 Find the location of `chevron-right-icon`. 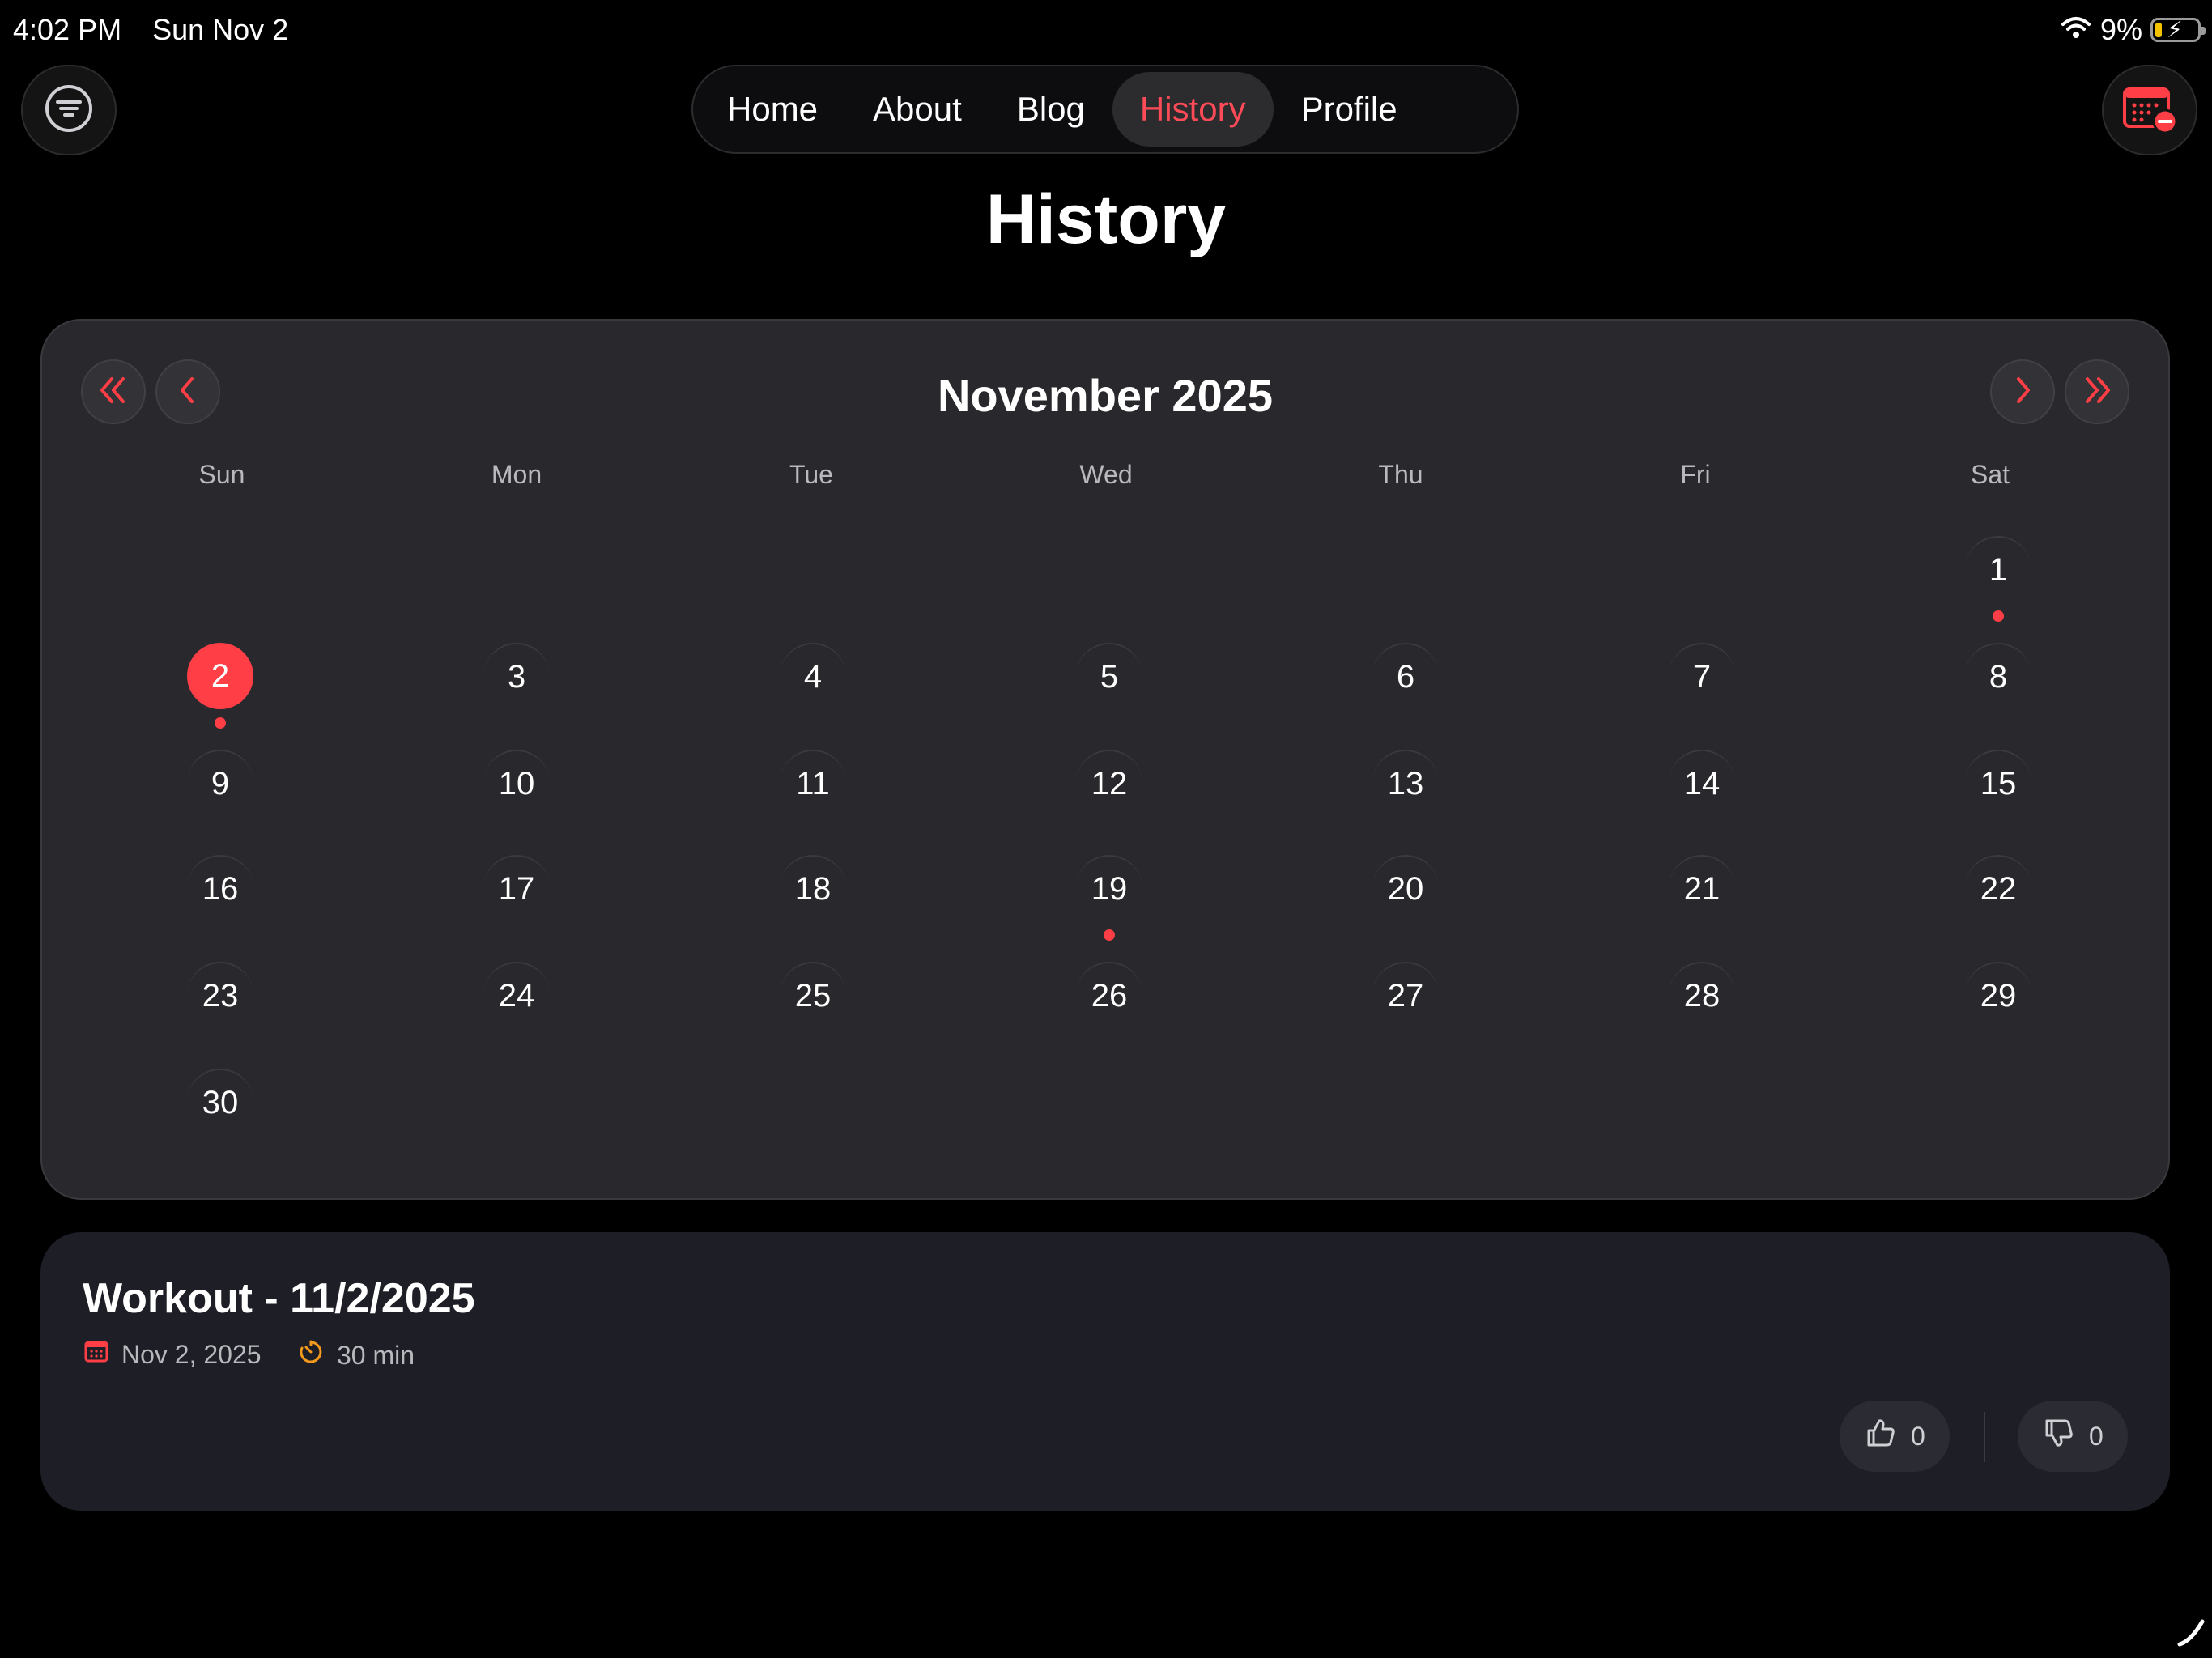

chevron-right-icon is located at coordinates (2023, 392).